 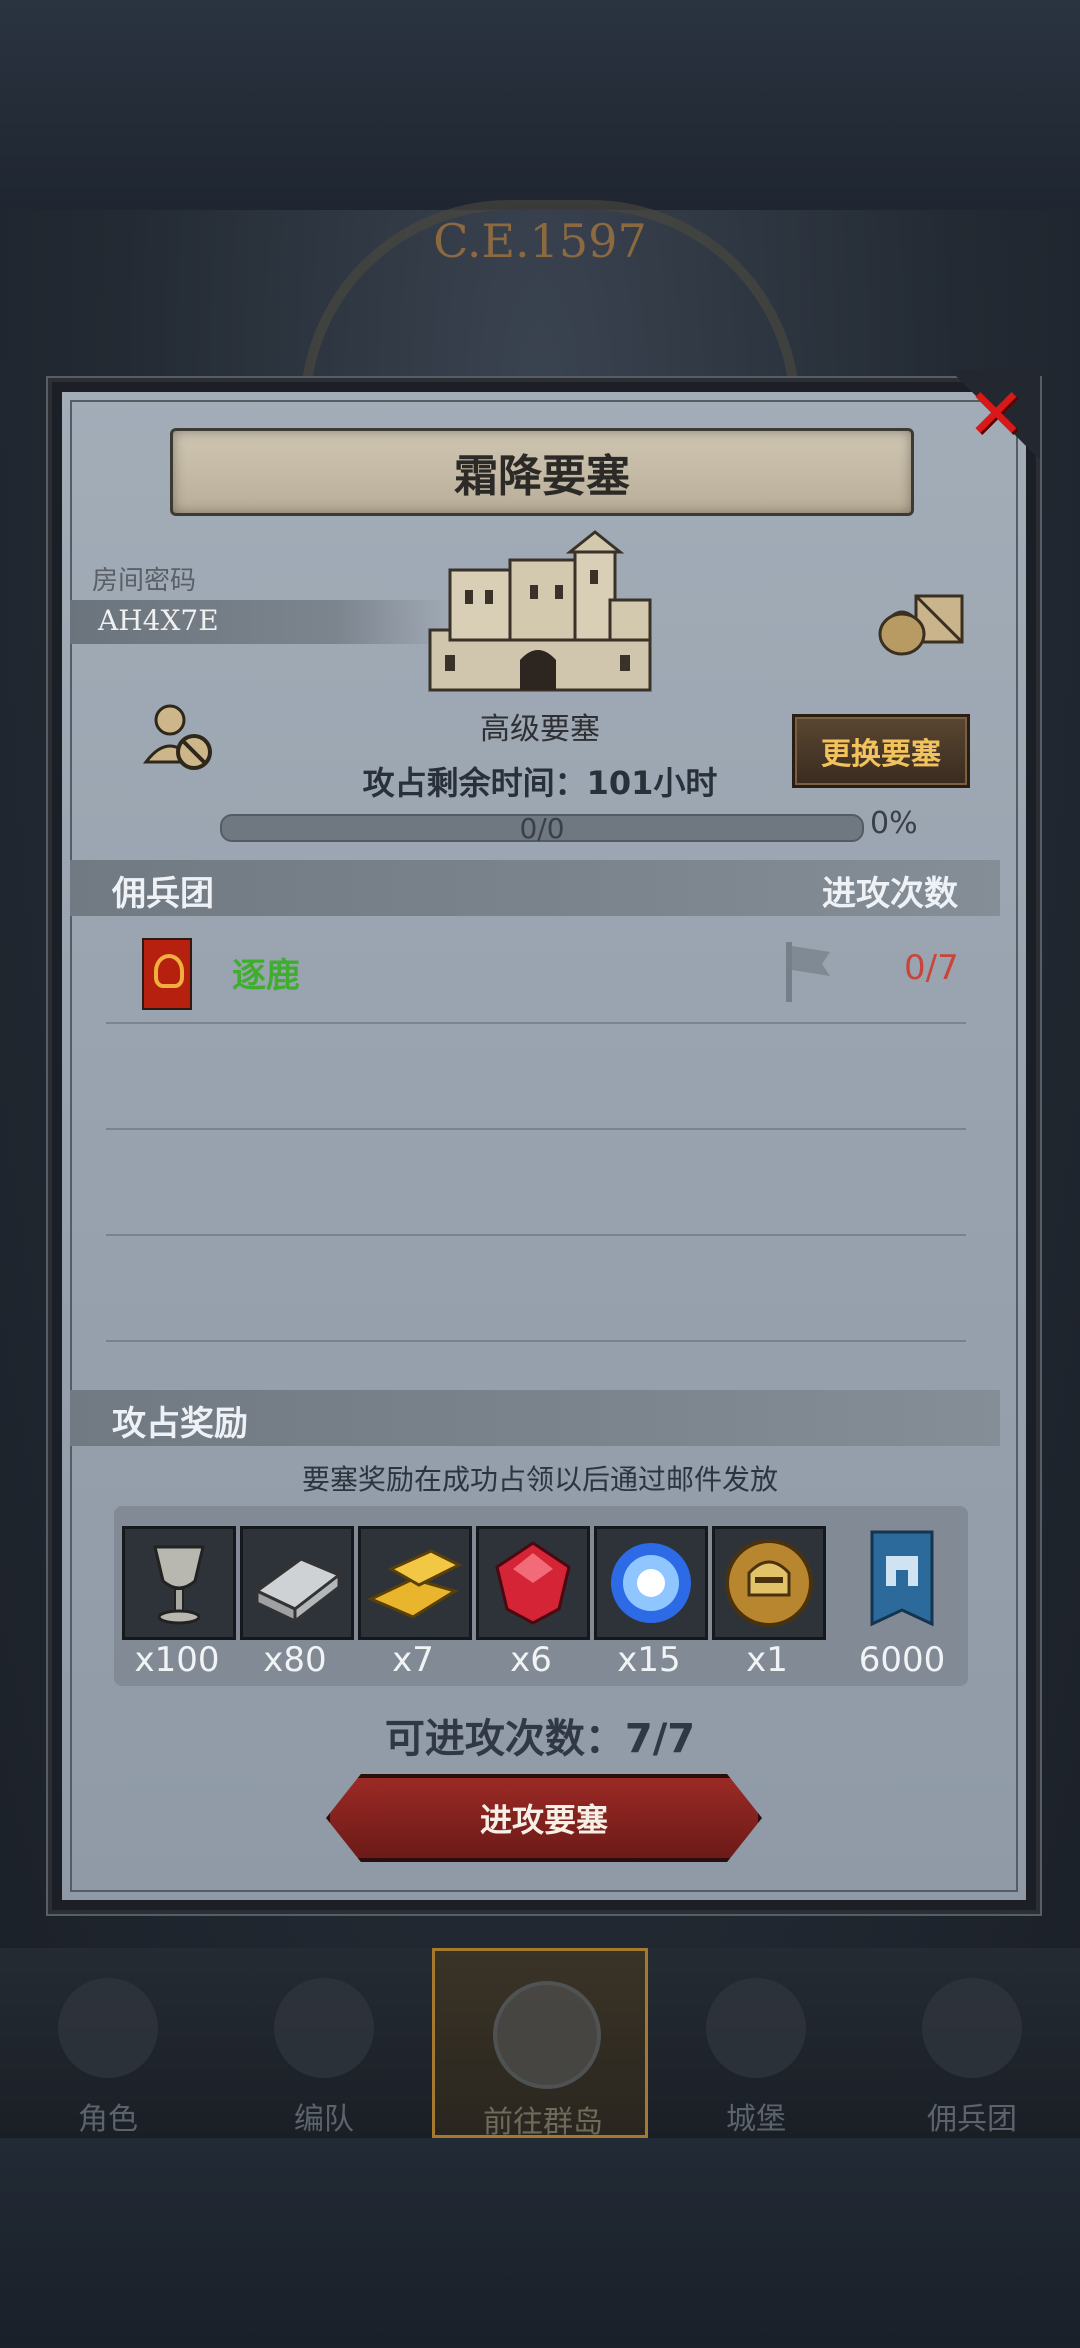 I want to click on nav-item-character: 角色, so click(x=108, y=2043).